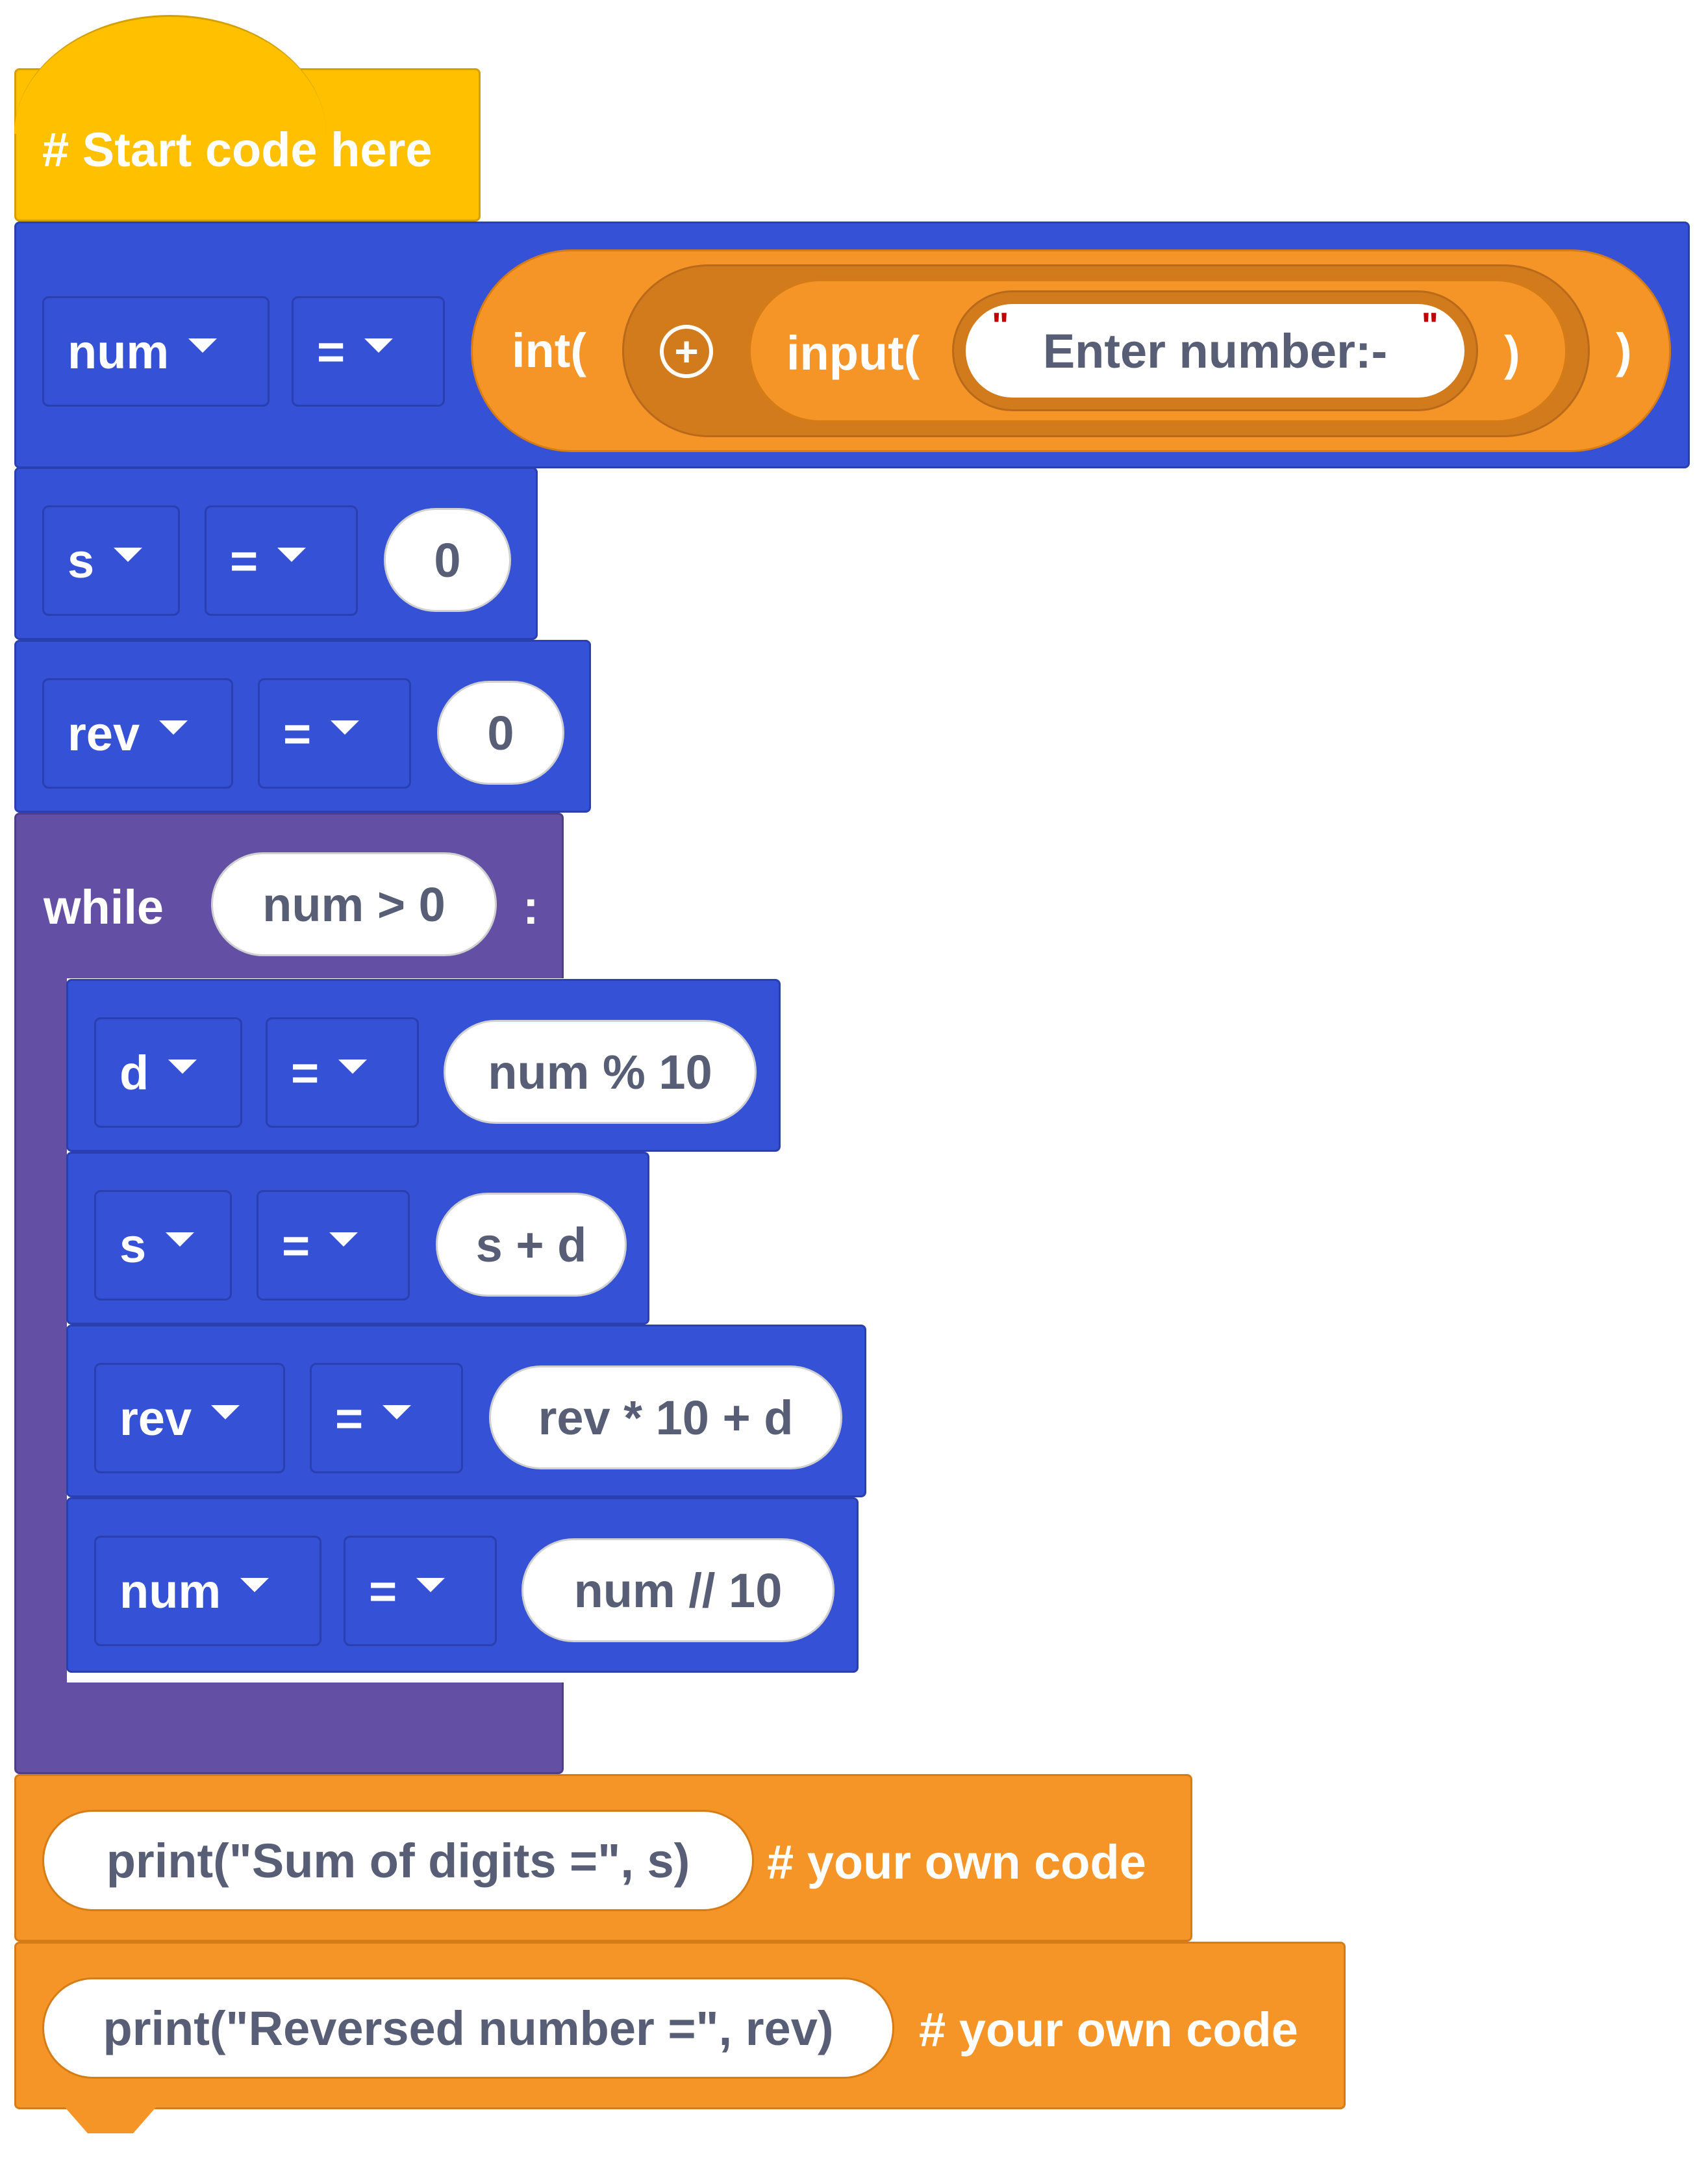 Image resolution: width=1708 pixels, height=2158 pixels. What do you see at coordinates (531, 907) in the screenshot?
I see `while-colon: :` at bounding box center [531, 907].